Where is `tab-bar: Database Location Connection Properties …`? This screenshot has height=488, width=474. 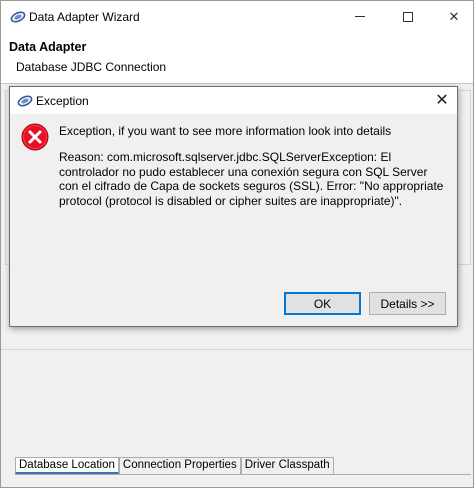
tab-bar: Database Location Connection Properties … is located at coordinates (174, 465).